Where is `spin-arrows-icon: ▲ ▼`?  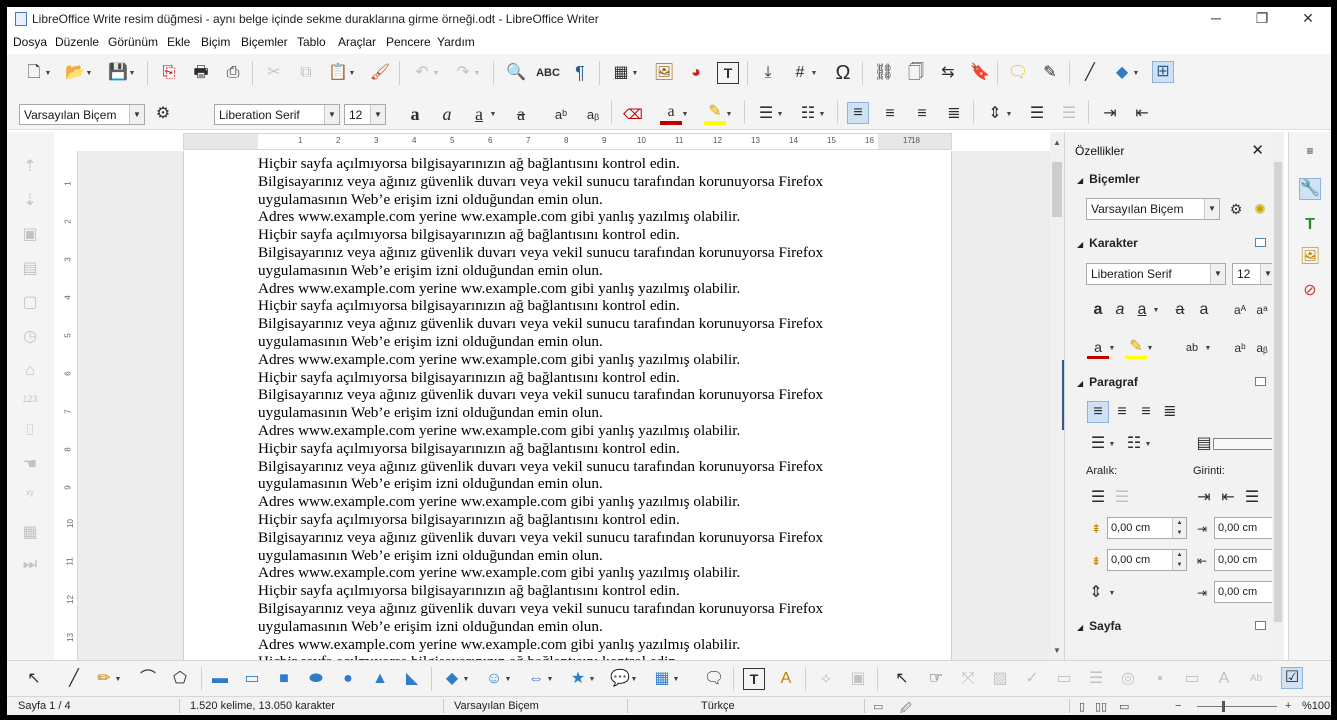
spin-arrows-icon: ▲ ▼ is located at coordinates (1179, 528).